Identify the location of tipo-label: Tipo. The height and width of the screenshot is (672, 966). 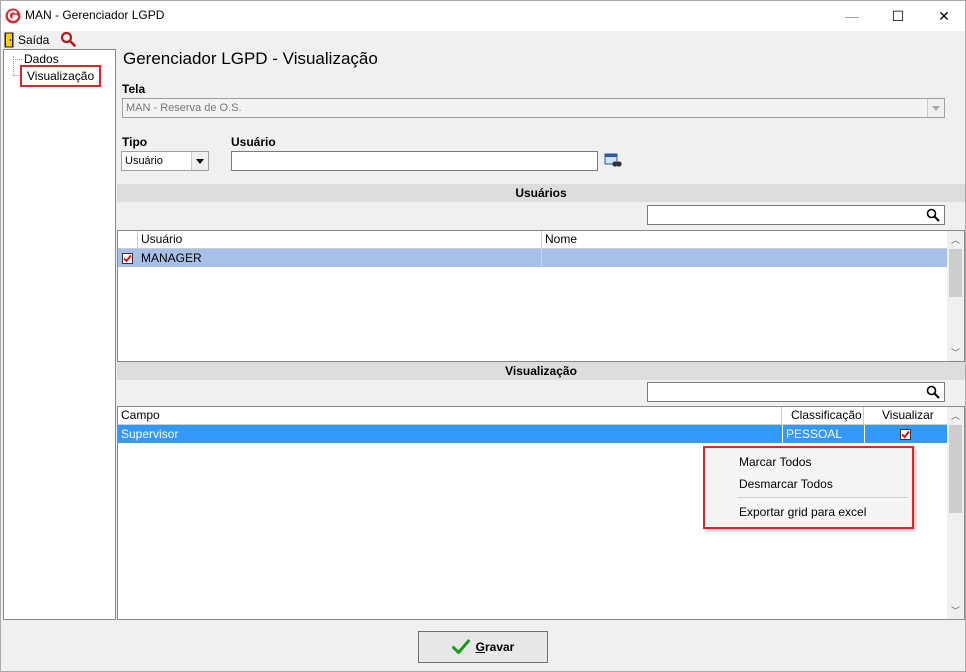
(135, 142).